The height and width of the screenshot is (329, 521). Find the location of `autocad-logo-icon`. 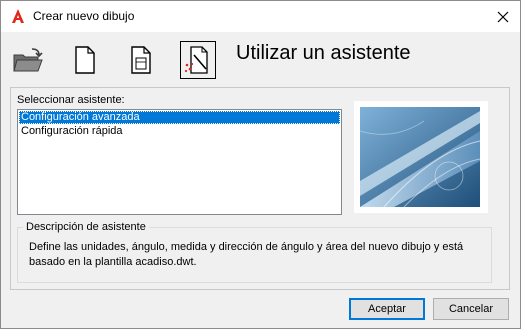

autocad-logo-icon is located at coordinates (18, 16).